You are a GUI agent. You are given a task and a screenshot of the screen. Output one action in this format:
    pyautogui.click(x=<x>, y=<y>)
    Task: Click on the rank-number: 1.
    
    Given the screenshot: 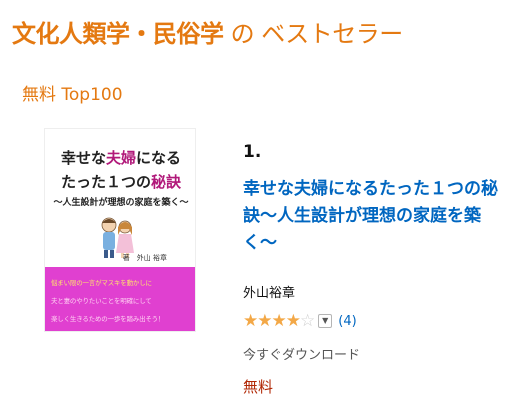 What is the action you would take?
    pyautogui.click(x=252, y=152)
    